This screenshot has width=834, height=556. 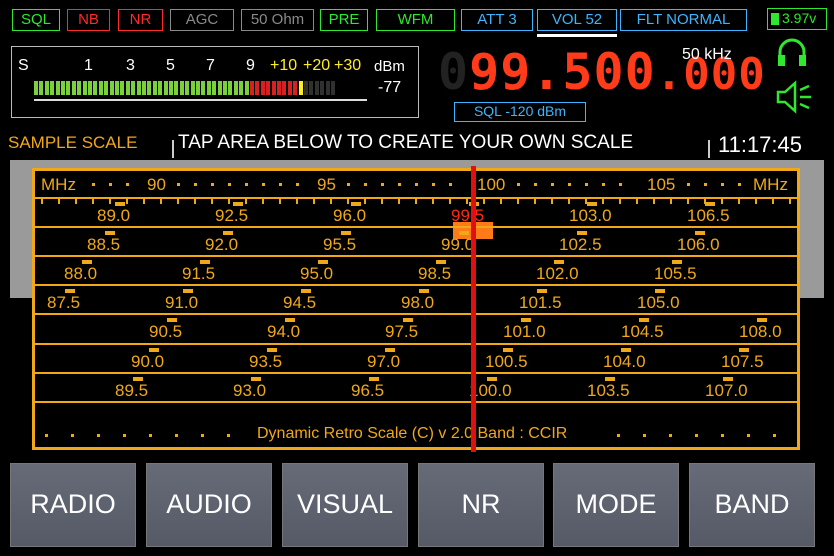 I want to click on tap-instructions: TAP AREA BELOW TO CREATE YOUR OWN SCALE, so click(x=406, y=142).